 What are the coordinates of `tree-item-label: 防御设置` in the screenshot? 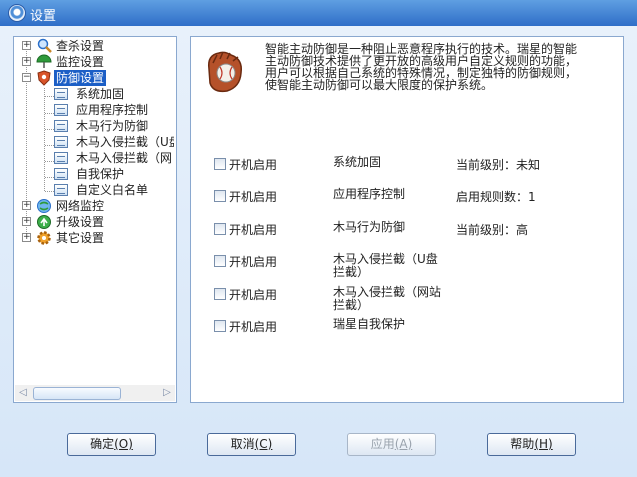 It's located at (80, 78).